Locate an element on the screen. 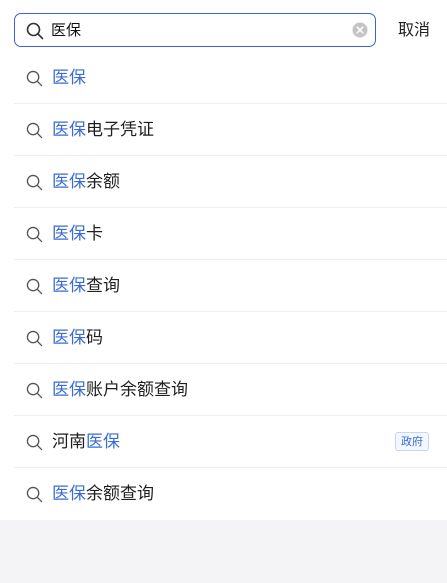 The height and width of the screenshot is (583, 447). suggestion-text: 医保余额查询 is located at coordinates (103, 494).